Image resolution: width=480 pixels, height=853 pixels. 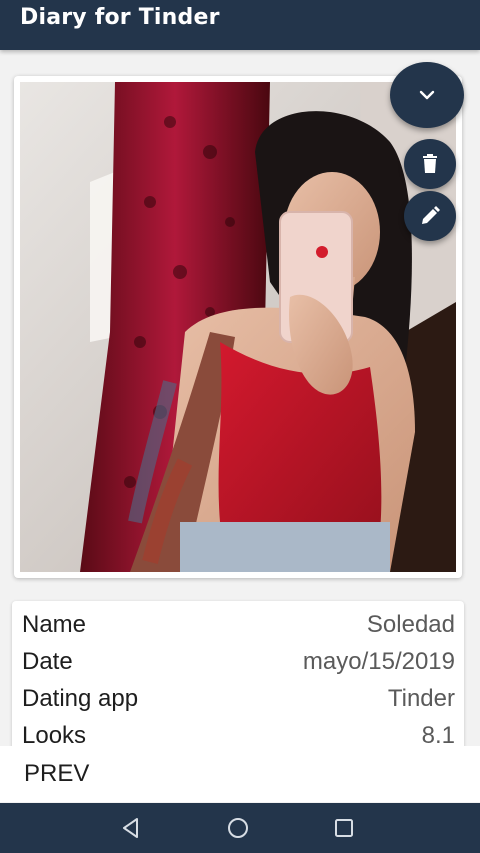 What do you see at coordinates (54, 624) in the screenshot?
I see `detail-label: Name` at bounding box center [54, 624].